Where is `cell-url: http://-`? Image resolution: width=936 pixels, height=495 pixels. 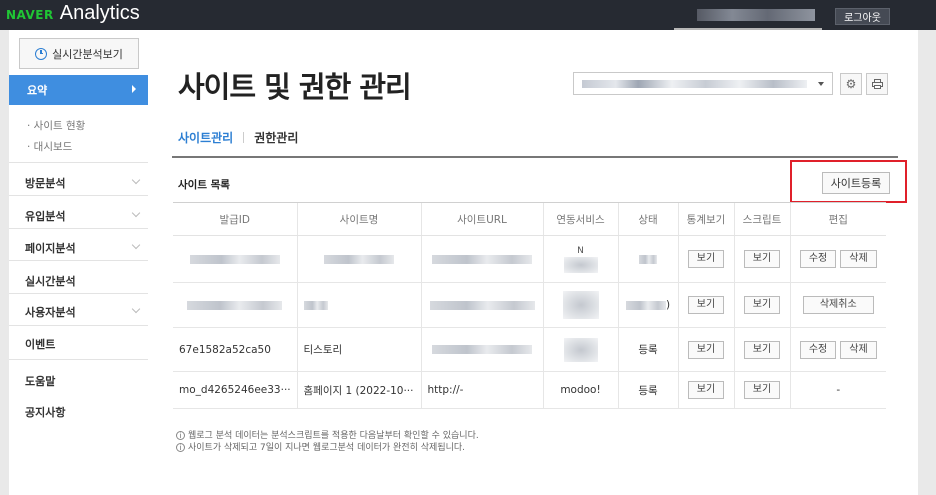
cell-url: http://- is located at coordinates (481, 390).